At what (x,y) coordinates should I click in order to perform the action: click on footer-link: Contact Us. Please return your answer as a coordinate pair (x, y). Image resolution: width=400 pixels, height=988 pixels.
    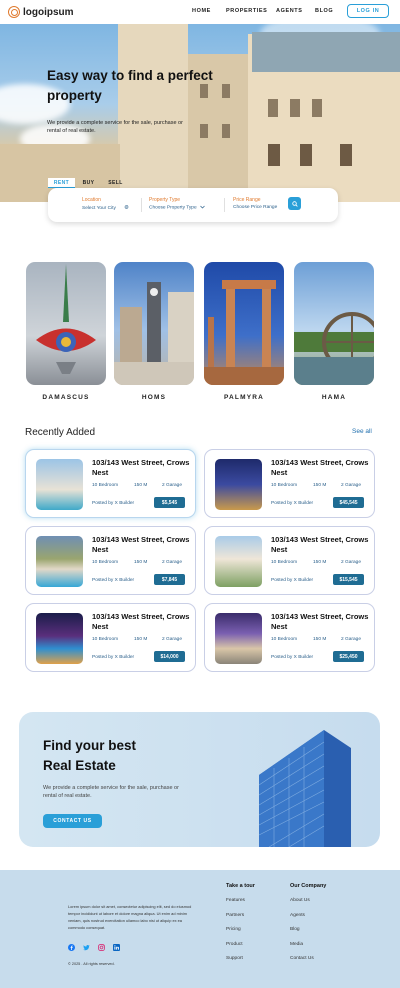
    Looking at the image, I should click on (308, 963).